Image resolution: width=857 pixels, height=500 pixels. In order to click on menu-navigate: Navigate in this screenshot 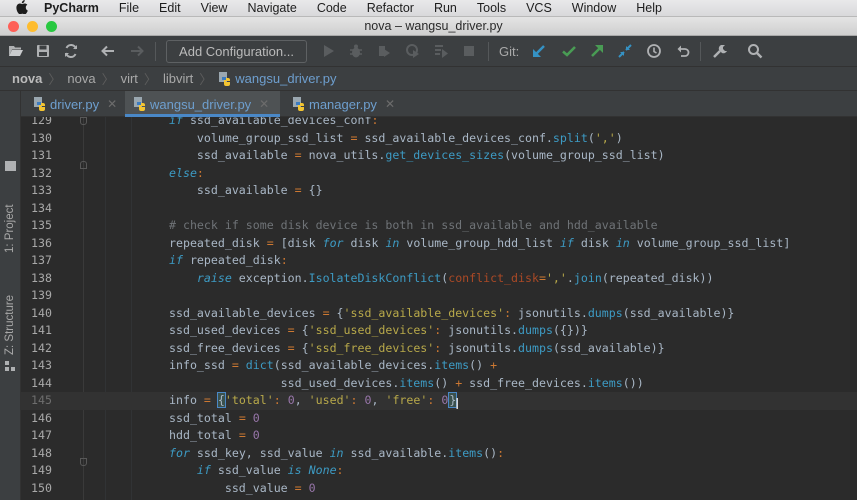, I will do `click(271, 8)`.